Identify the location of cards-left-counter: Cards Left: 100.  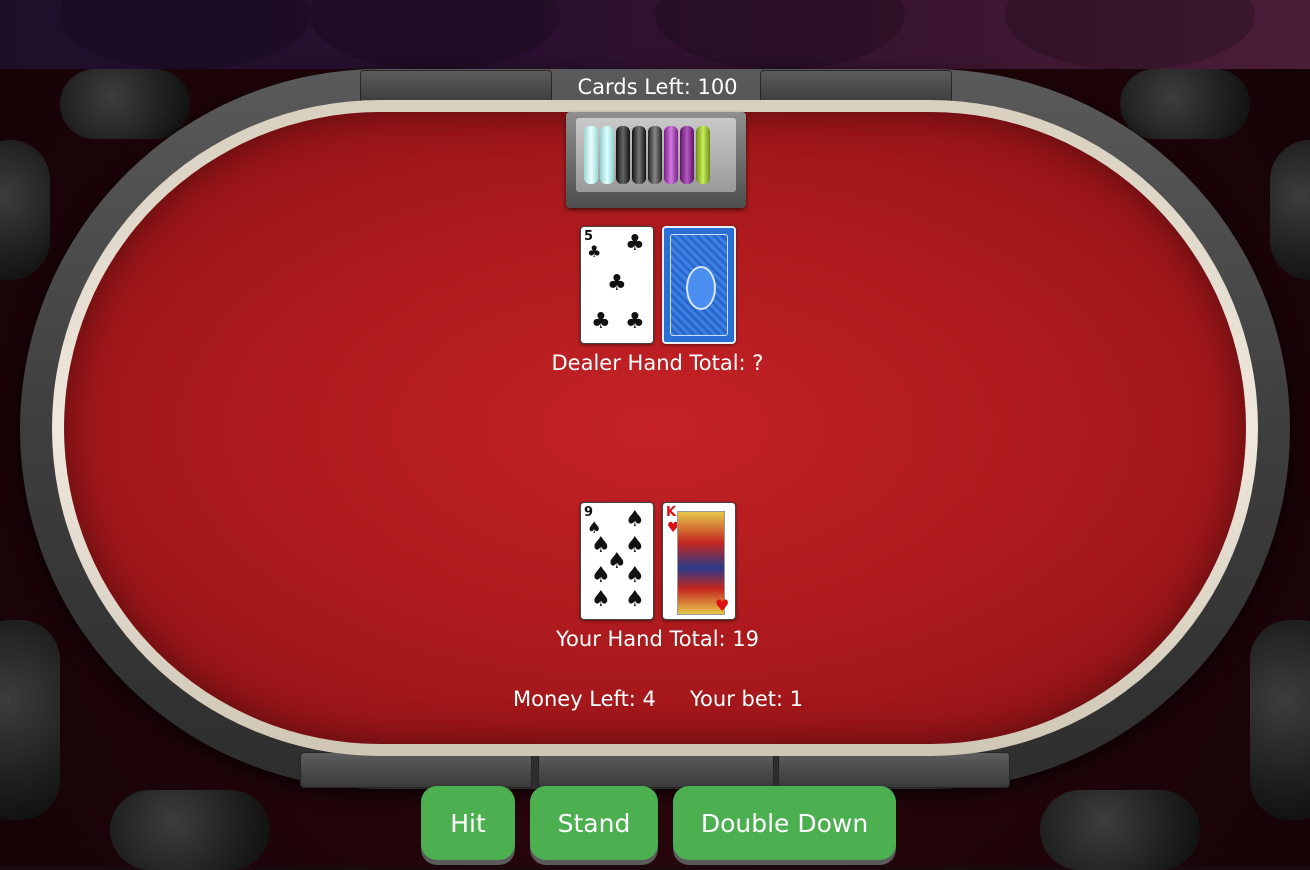
(657, 87).